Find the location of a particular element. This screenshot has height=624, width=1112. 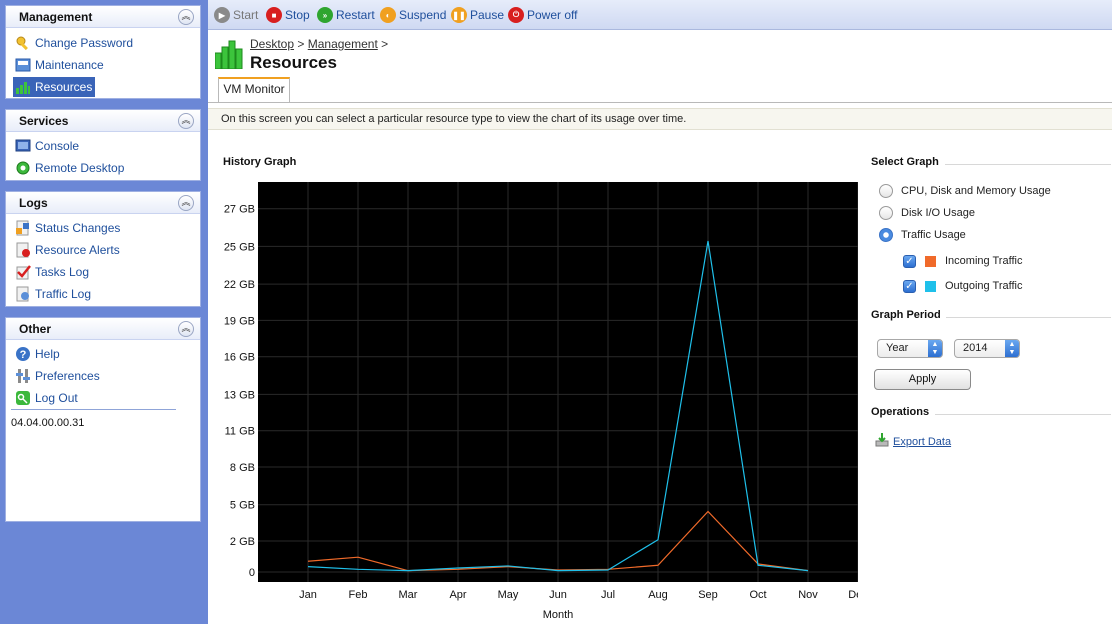

suspend-icon: ◐ is located at coordinates (388, 15).